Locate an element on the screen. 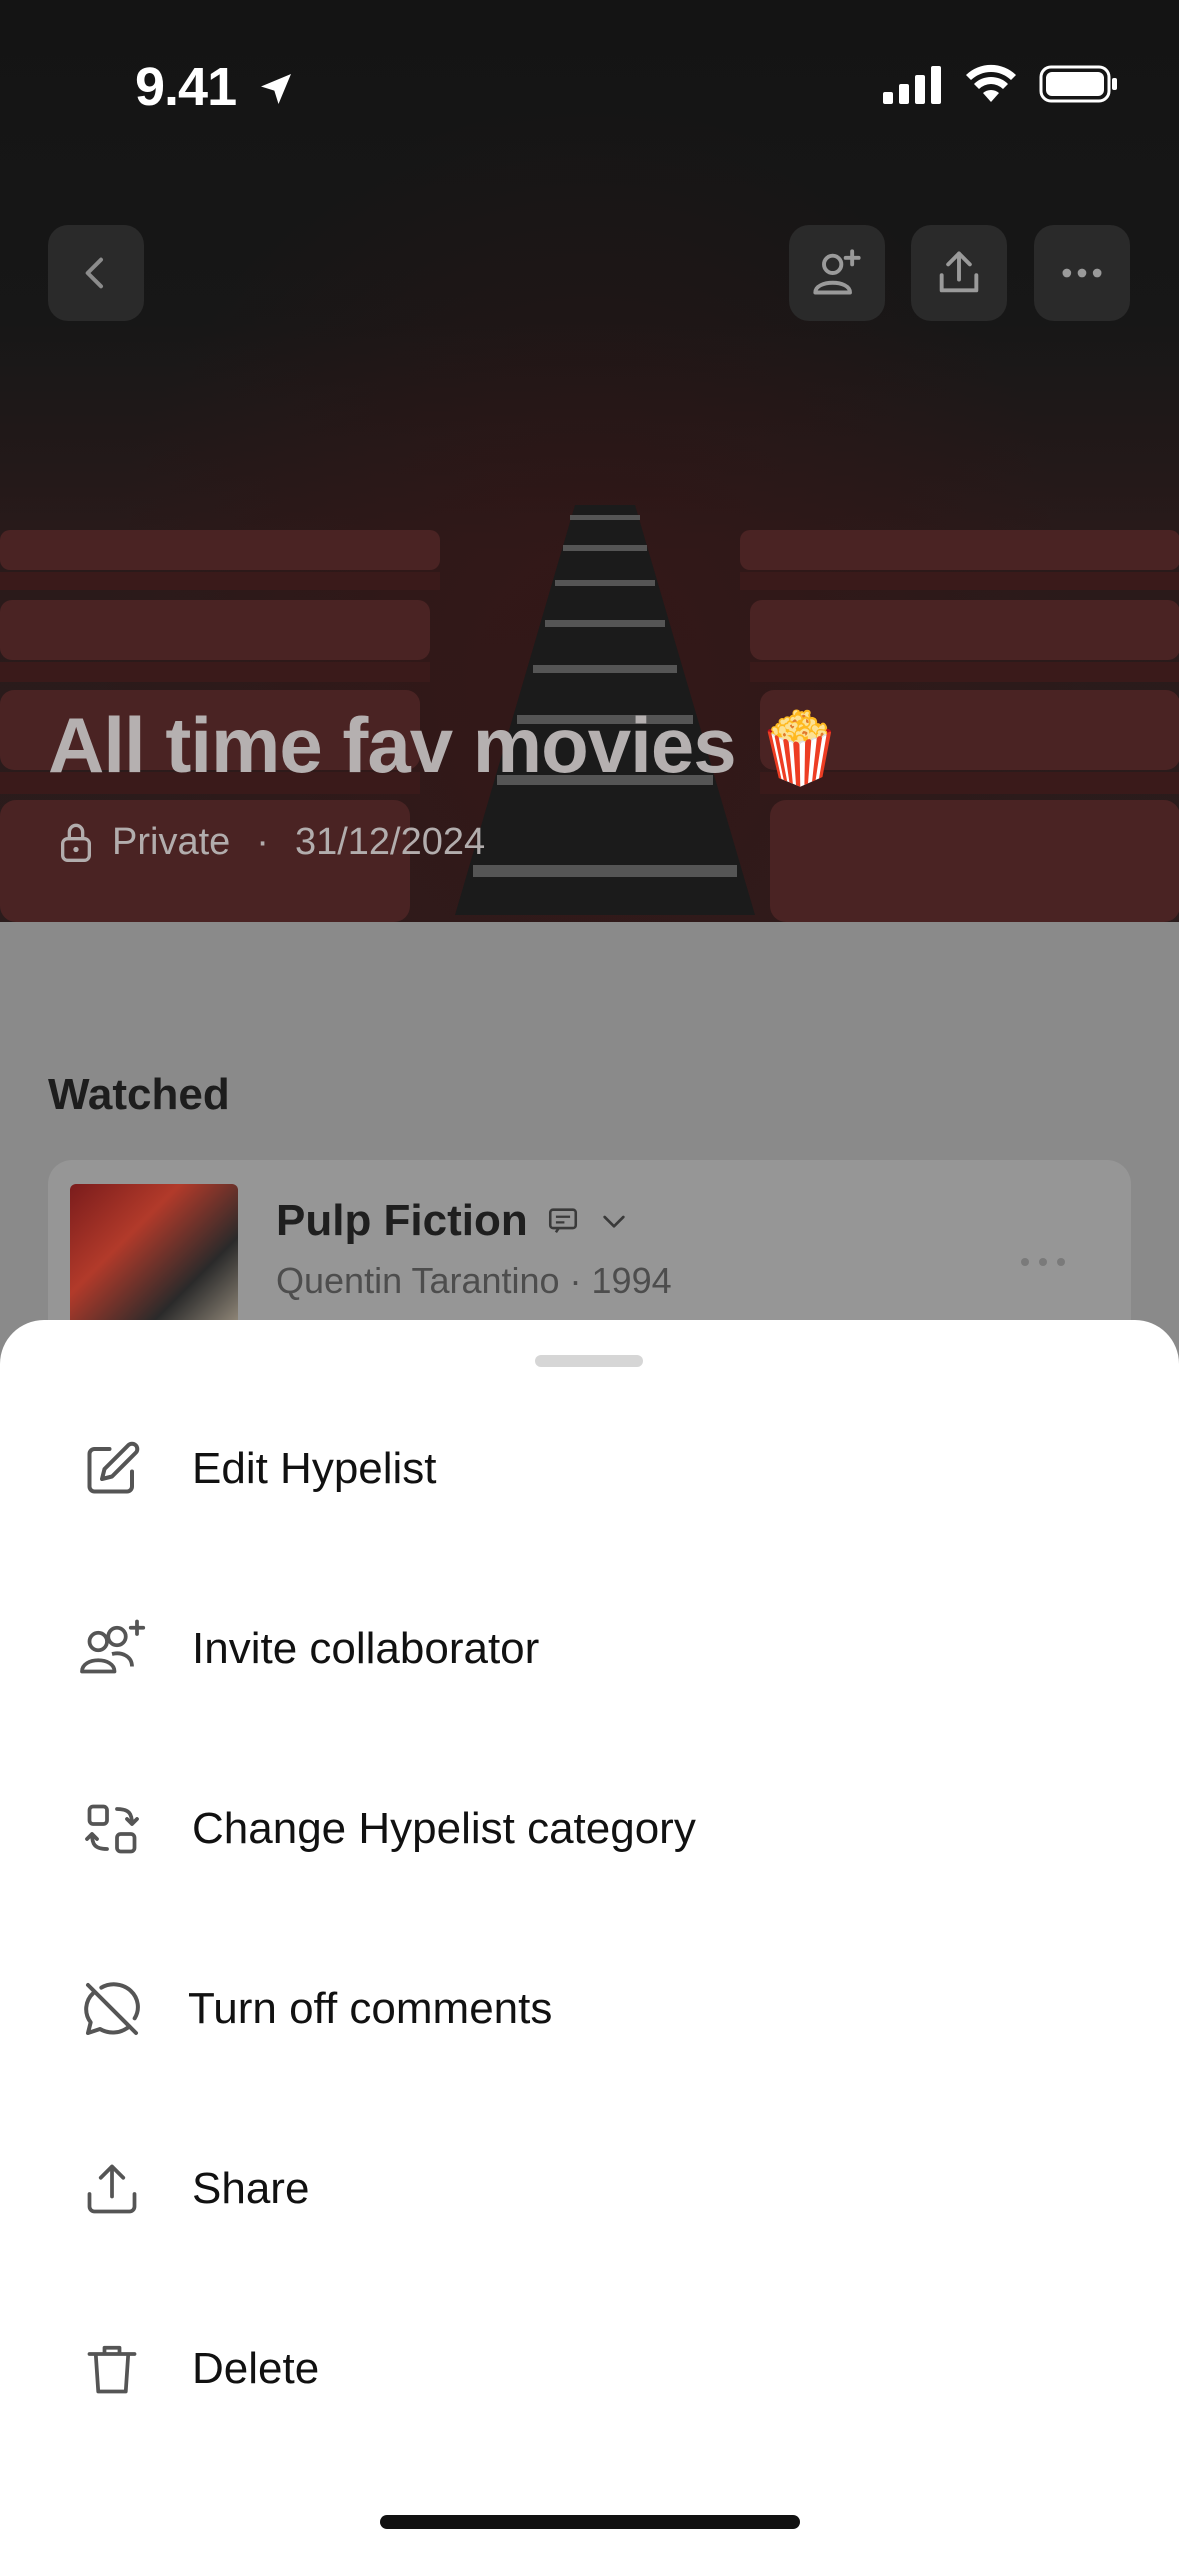  edit-icon is located at coordinates (113, 1467).